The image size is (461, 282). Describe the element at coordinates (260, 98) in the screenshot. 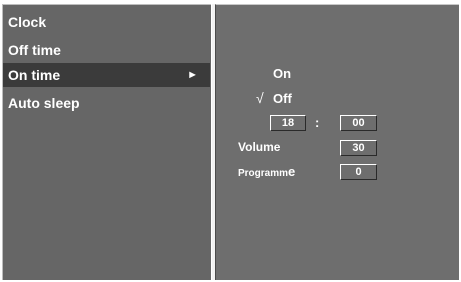

I see `check-mark-icon: √` at that location.